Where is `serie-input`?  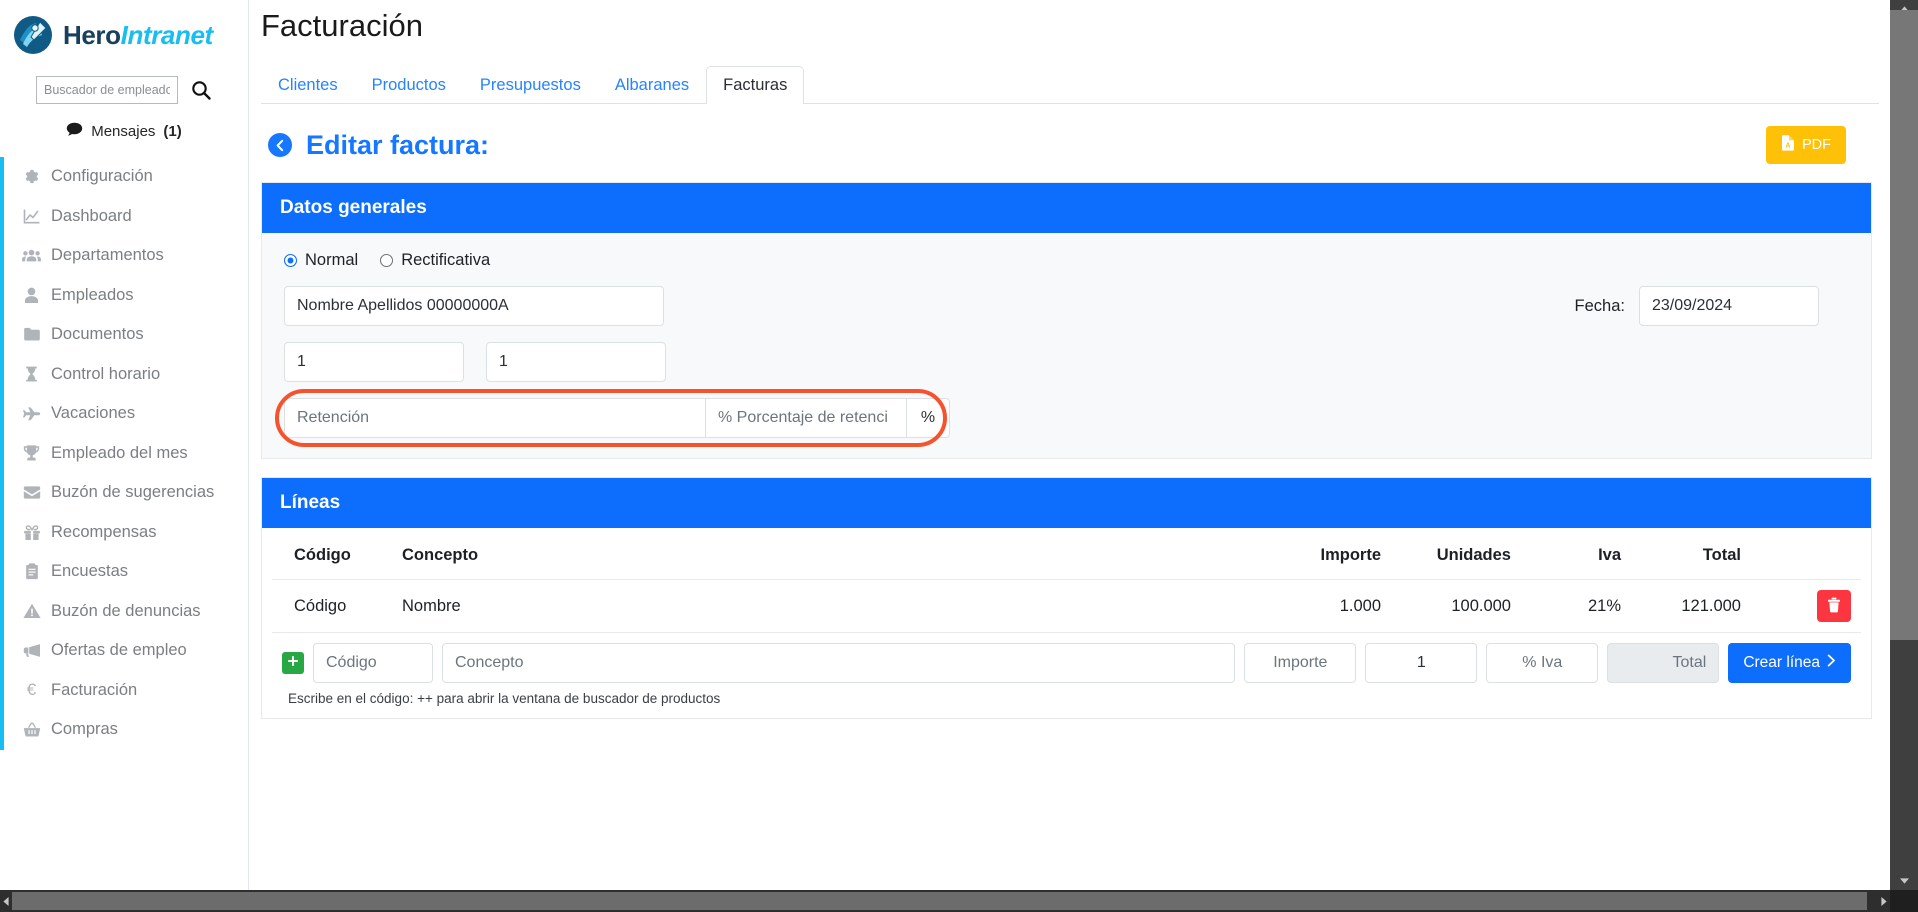
serie-input is located at coordinates (374, 362).